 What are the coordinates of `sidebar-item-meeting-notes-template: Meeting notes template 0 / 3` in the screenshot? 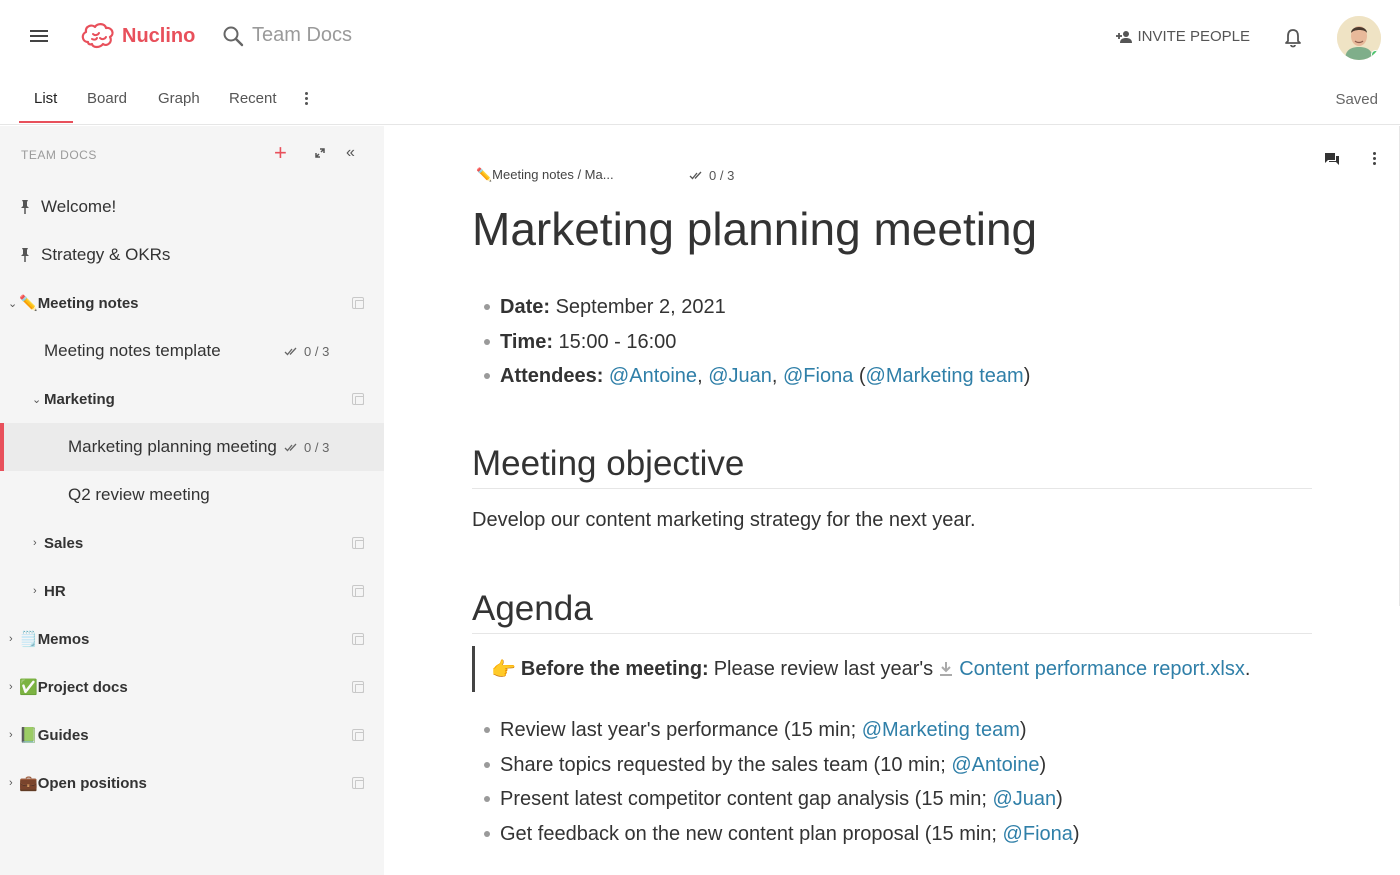 It's located at (192, 351).